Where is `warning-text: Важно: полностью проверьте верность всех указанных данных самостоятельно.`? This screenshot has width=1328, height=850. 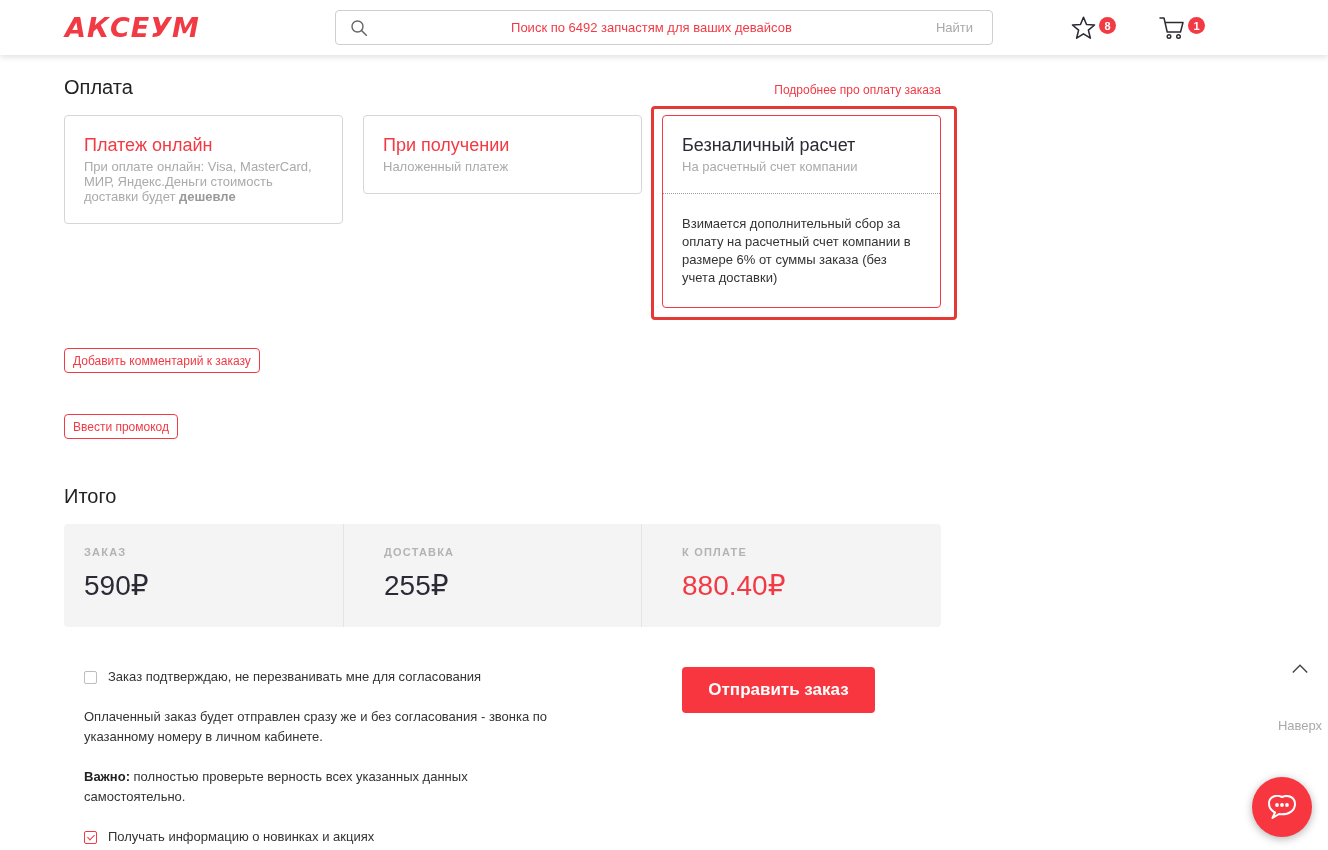 warning-text: Важно: полностью проверьте верность всех указанных данных самостоятельно. is located at coordinates (276, 787).